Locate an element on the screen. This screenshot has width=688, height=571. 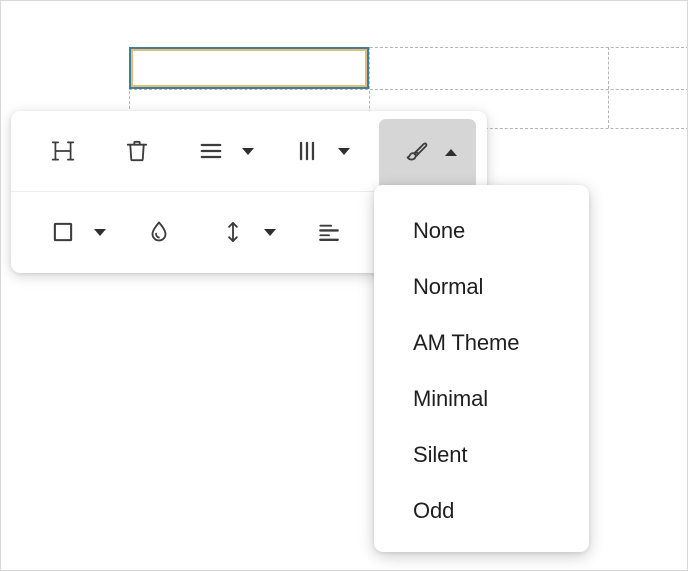
theme-brush-icon-wrap is located at coordinates (417, 153).